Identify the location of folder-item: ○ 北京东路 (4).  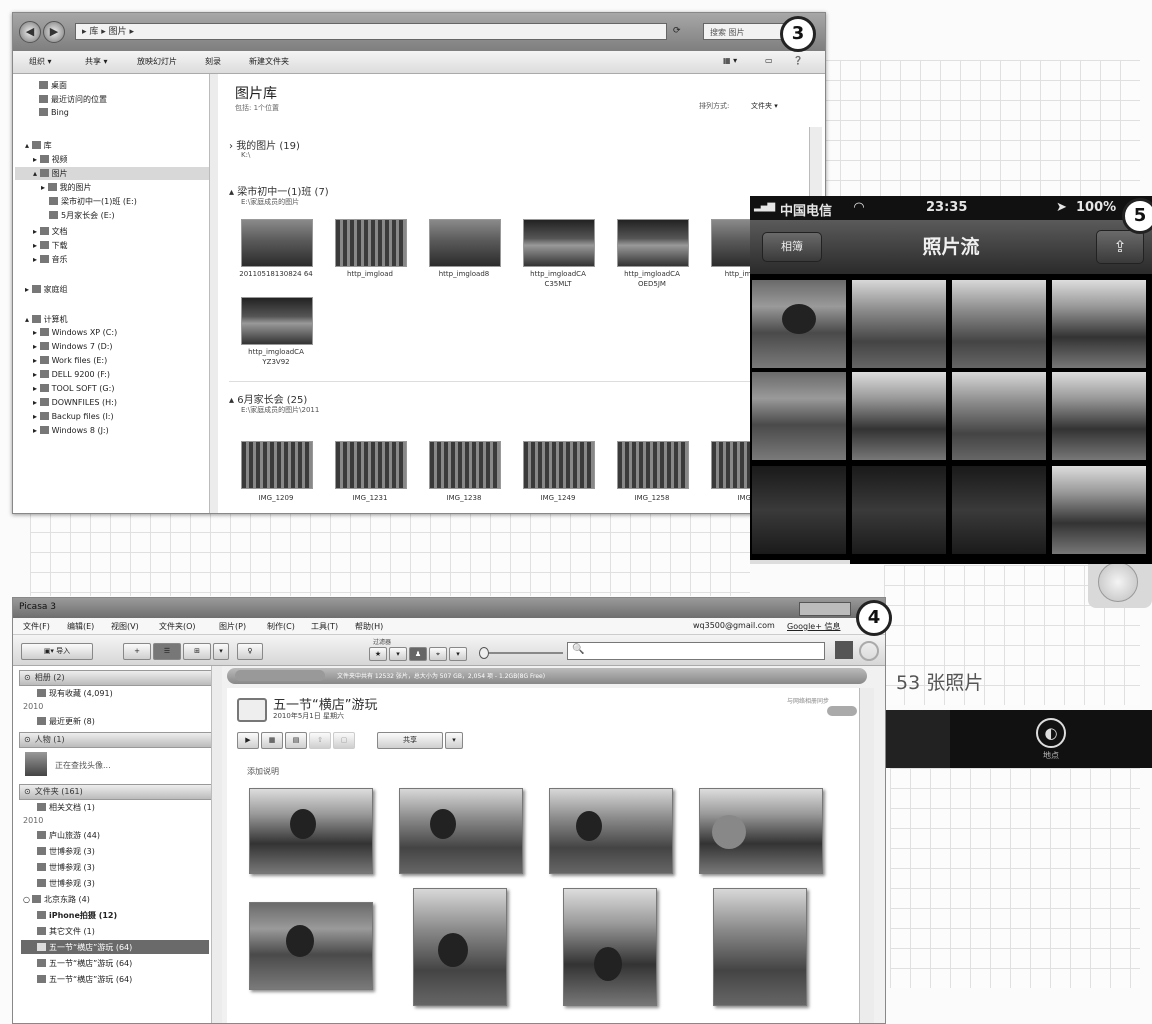
(56, 899).